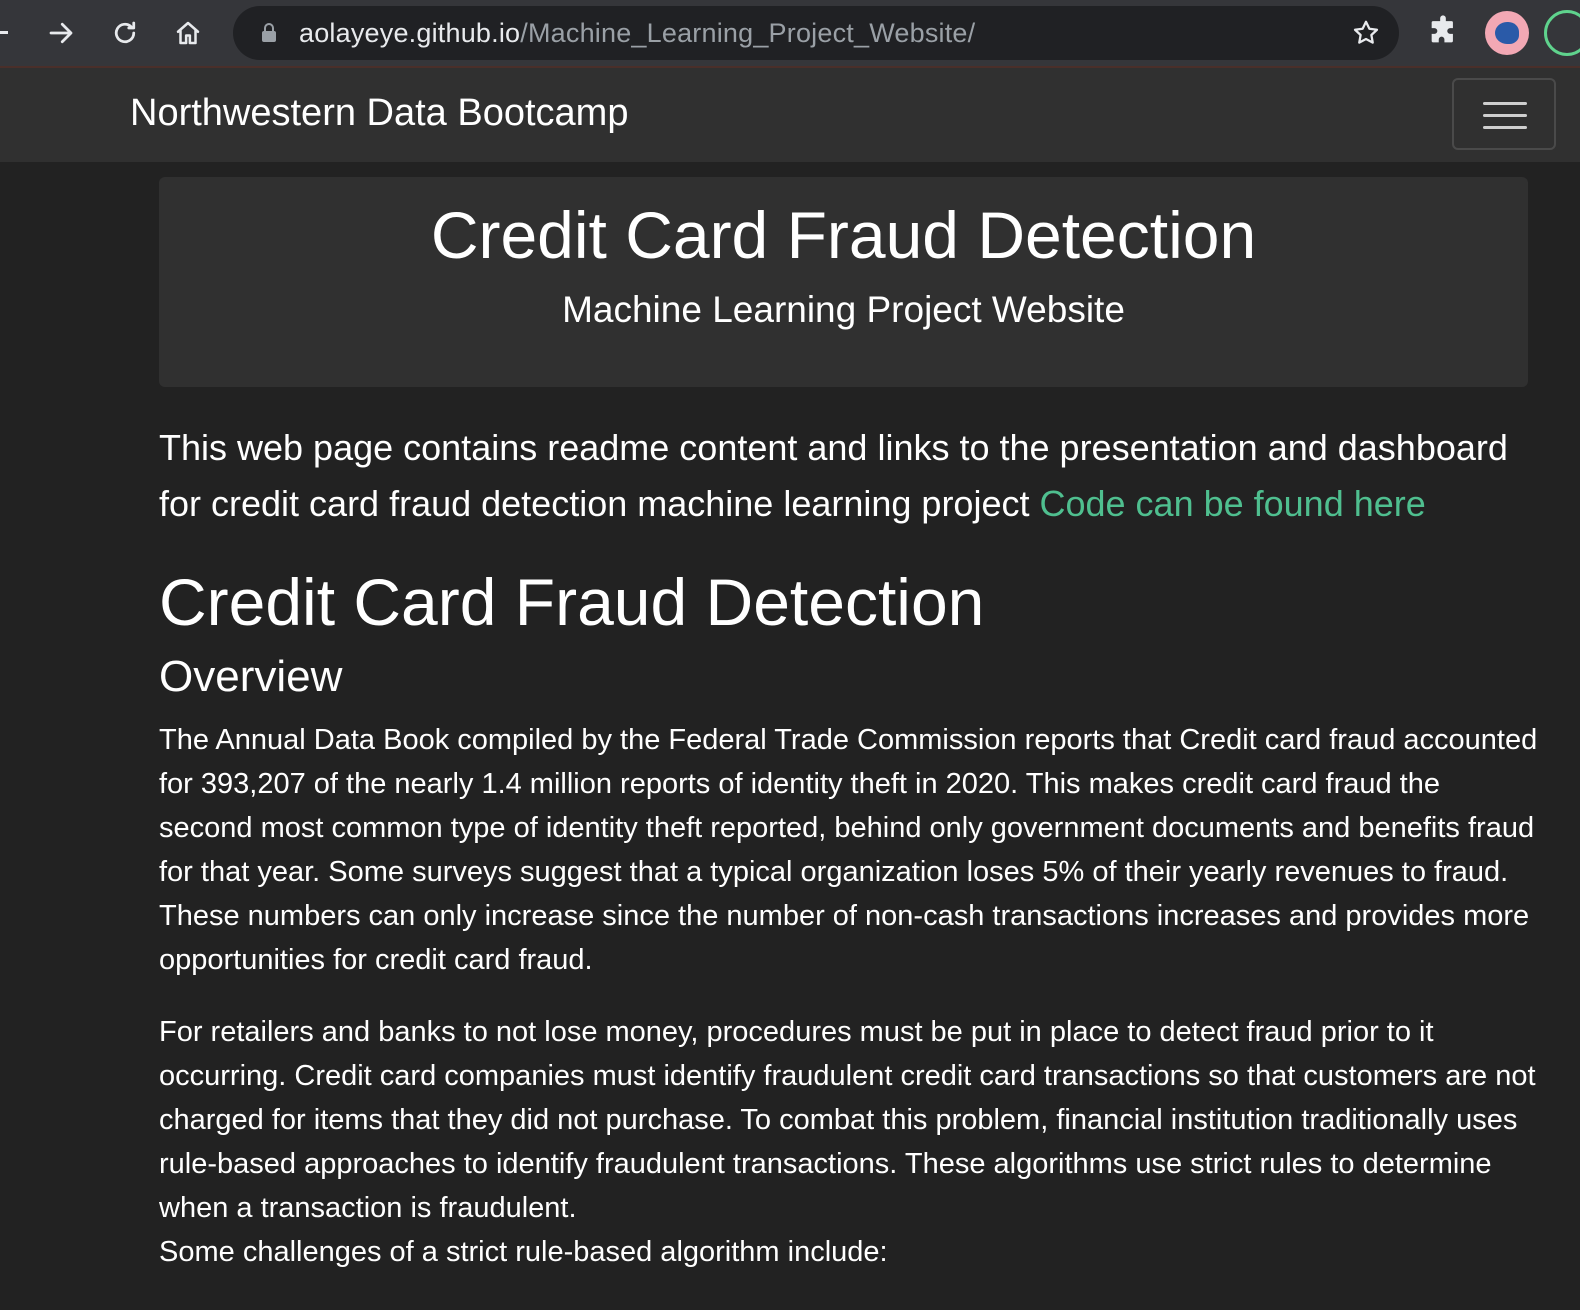 The height and width of the screenshot is (1310, 1580). I want to click on profile-menu-icon, so click(1562, 33).